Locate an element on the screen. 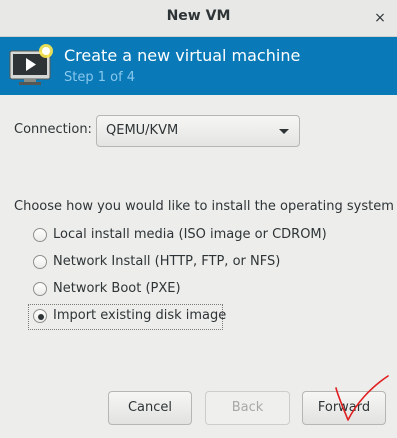 Image resolution: width=397 pixels, height=438 pixels. radio-label: Network Boot (PXE) is located at coordinates (117, 288).